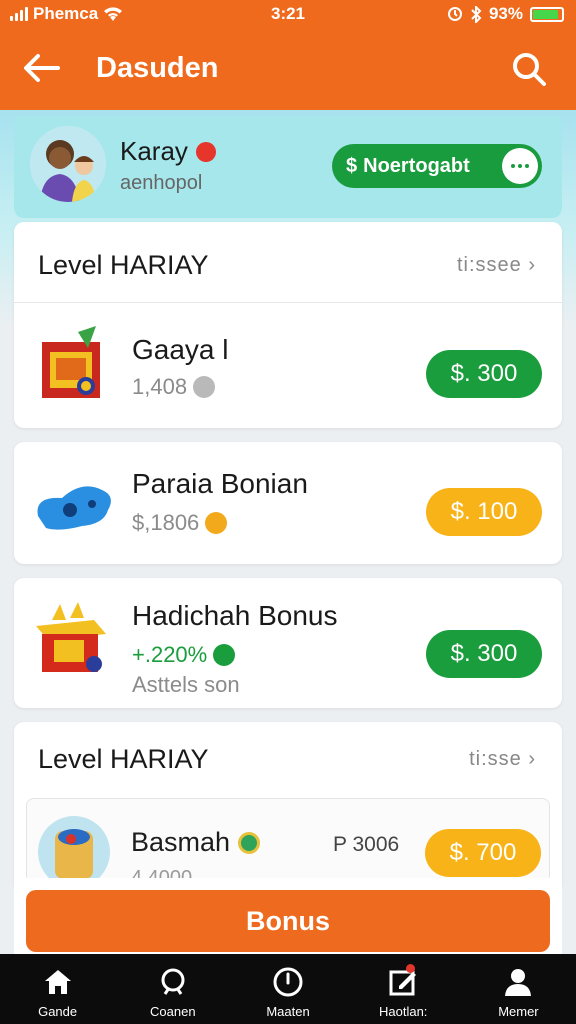 The image size is (576, 1024). Describe the element at coordinates (42, 68) in the screenshot. I see `back-arrow-icon` at that location.